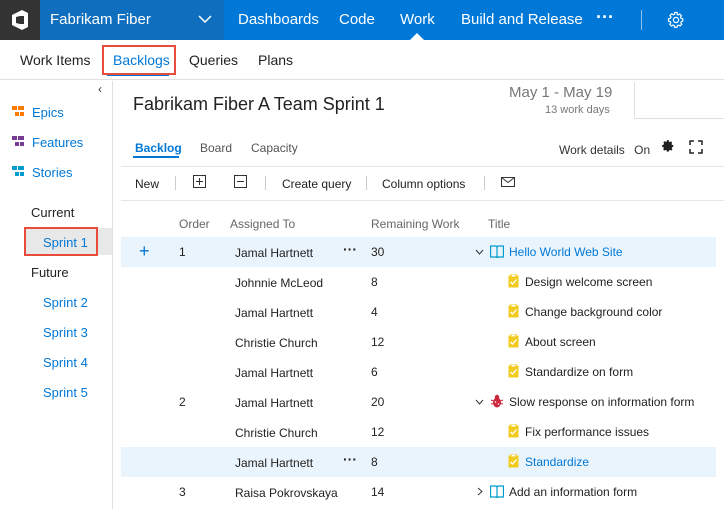 The width and height of the screenshot is (724, 509). Describe the element at coordinates (497, 401) in the screenshot. I see `bug-icon` at that location.